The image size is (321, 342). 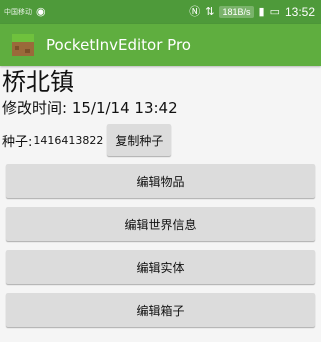 I want to click on world-name: 桥北镇, so click(x=38, y=82).